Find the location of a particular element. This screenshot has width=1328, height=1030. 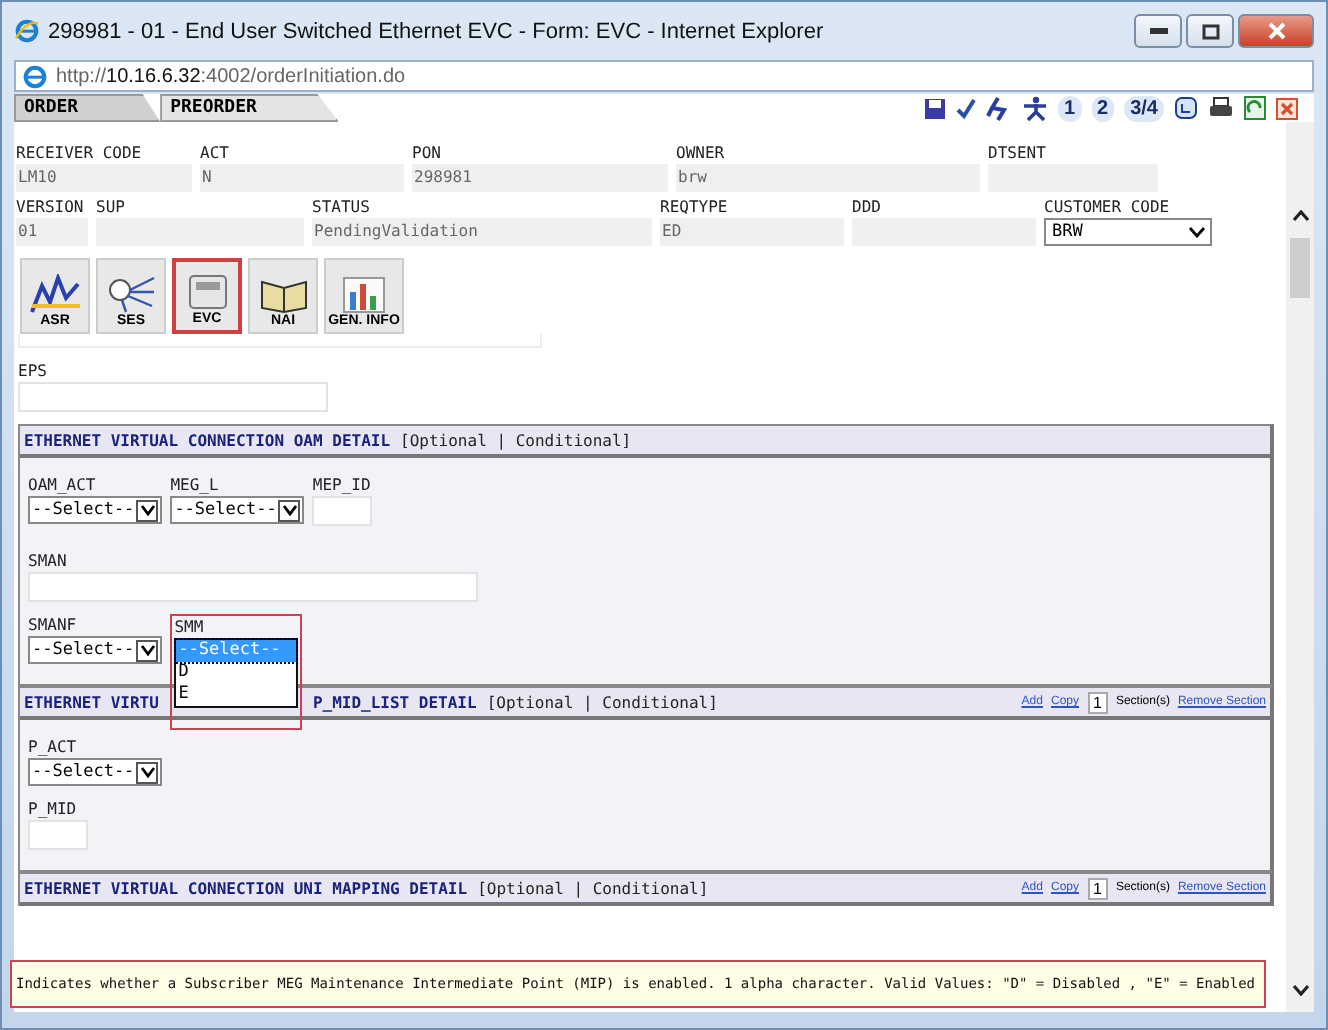

input-field: 298981 is located at coordinates (540, 178).